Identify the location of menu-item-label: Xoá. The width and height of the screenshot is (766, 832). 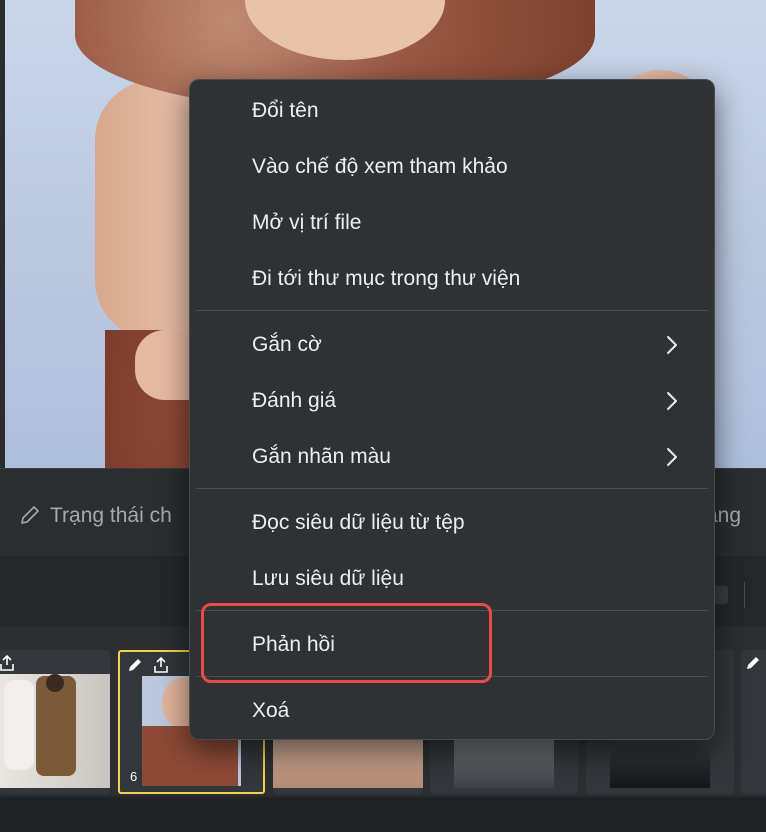
(271, 710).